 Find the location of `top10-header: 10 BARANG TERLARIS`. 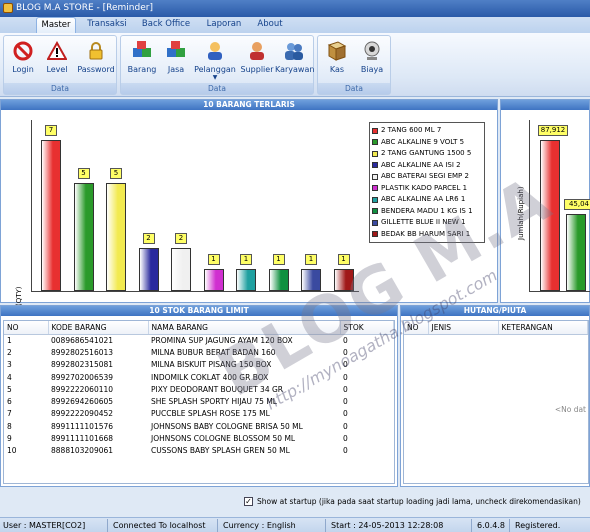

top10-header: 10 BARANG TERLARIS is located at coordinates (249, 105).